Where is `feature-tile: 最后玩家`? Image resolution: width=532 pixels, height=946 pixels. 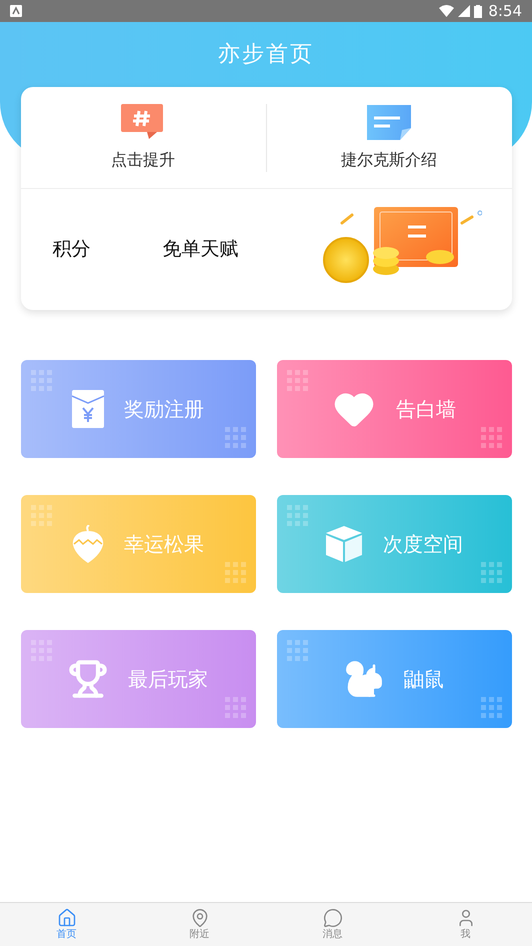
feature-tile: 最后玩家 is located at coordinates (138, 679).